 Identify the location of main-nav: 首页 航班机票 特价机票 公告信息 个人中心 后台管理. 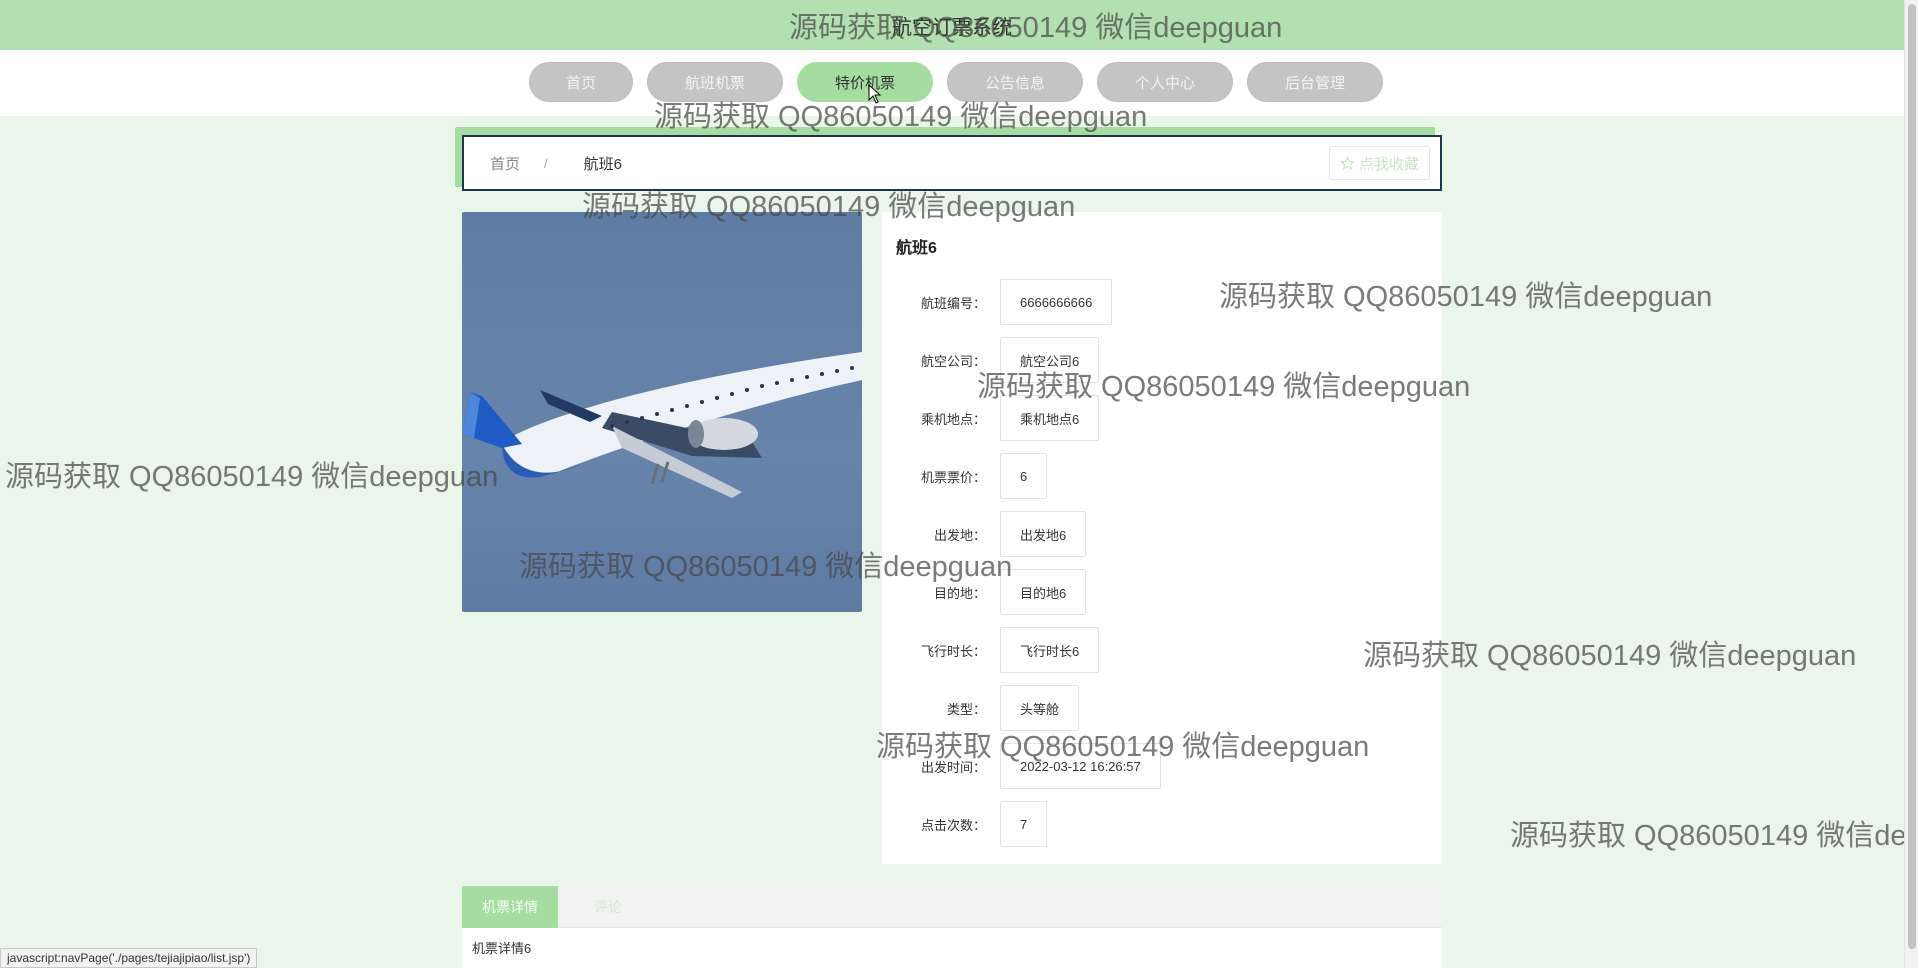
(956, 82).